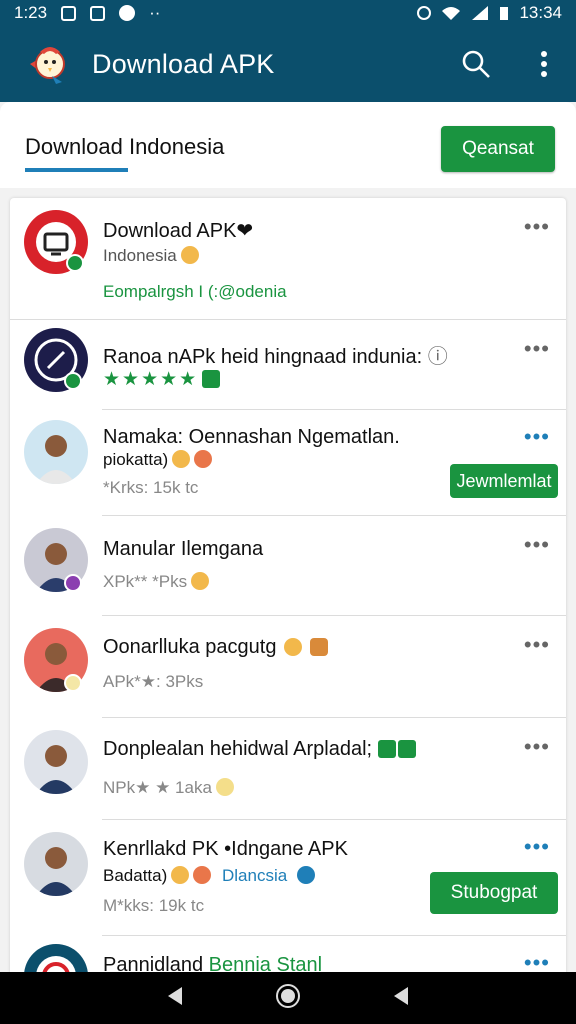 This screenshot has height=1024, width=576. I want to click on tab-strip: Download Indonesia Qeansat, so click(288, 145).